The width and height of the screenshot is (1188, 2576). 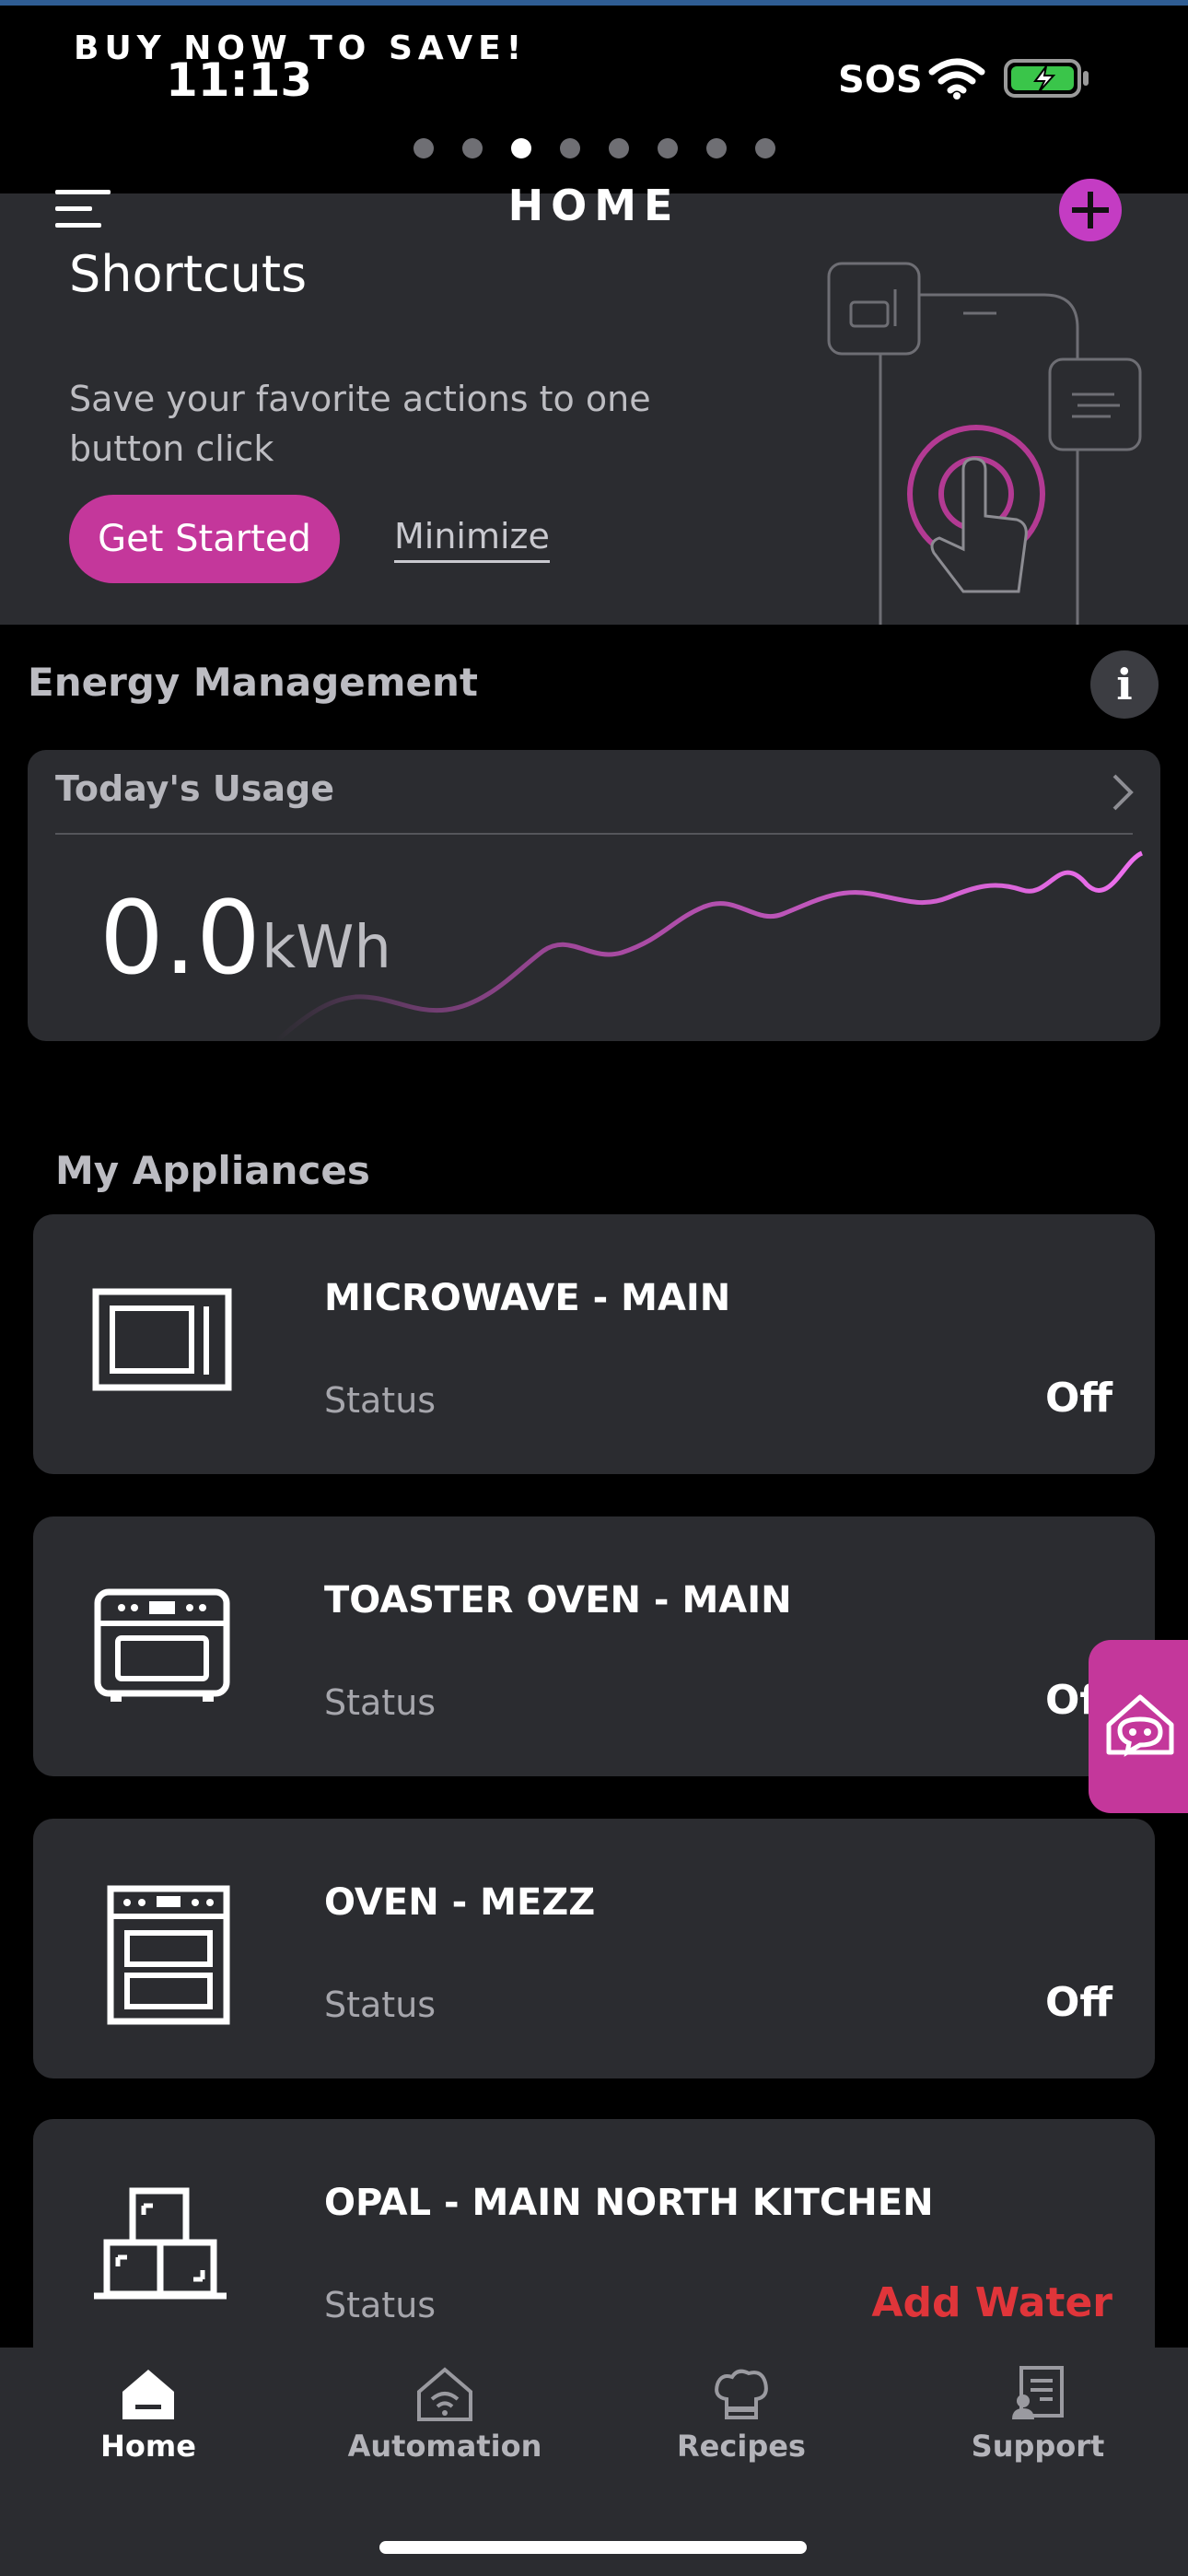 What do you see at coordinates (985, 443) in the screenshot?
I see `phone-tap-illustration-icon` at bounding box center [985, 443].